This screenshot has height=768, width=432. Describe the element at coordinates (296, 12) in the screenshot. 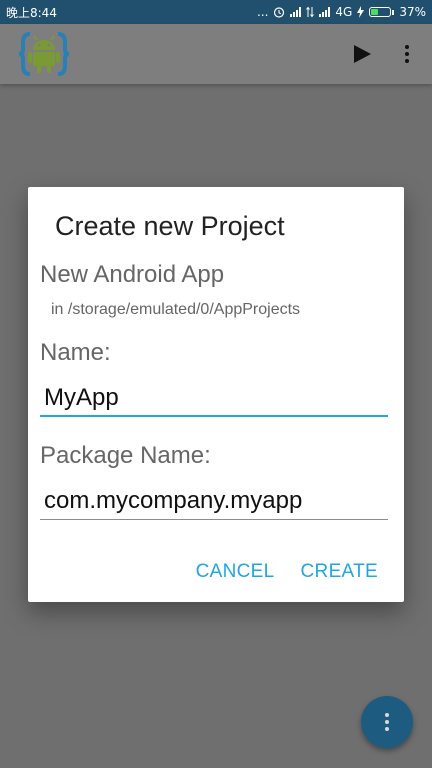

I see `wifi-signal-icon` at that location.